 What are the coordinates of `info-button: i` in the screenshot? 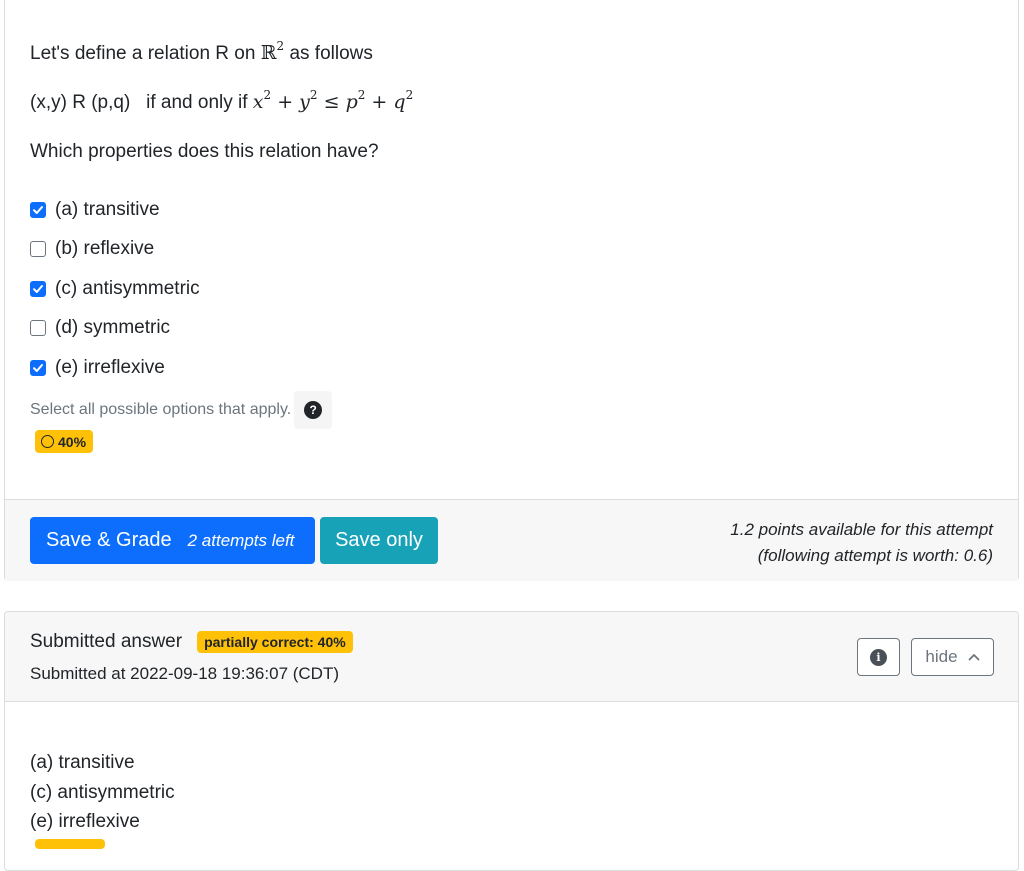 It's located at (878, 657).